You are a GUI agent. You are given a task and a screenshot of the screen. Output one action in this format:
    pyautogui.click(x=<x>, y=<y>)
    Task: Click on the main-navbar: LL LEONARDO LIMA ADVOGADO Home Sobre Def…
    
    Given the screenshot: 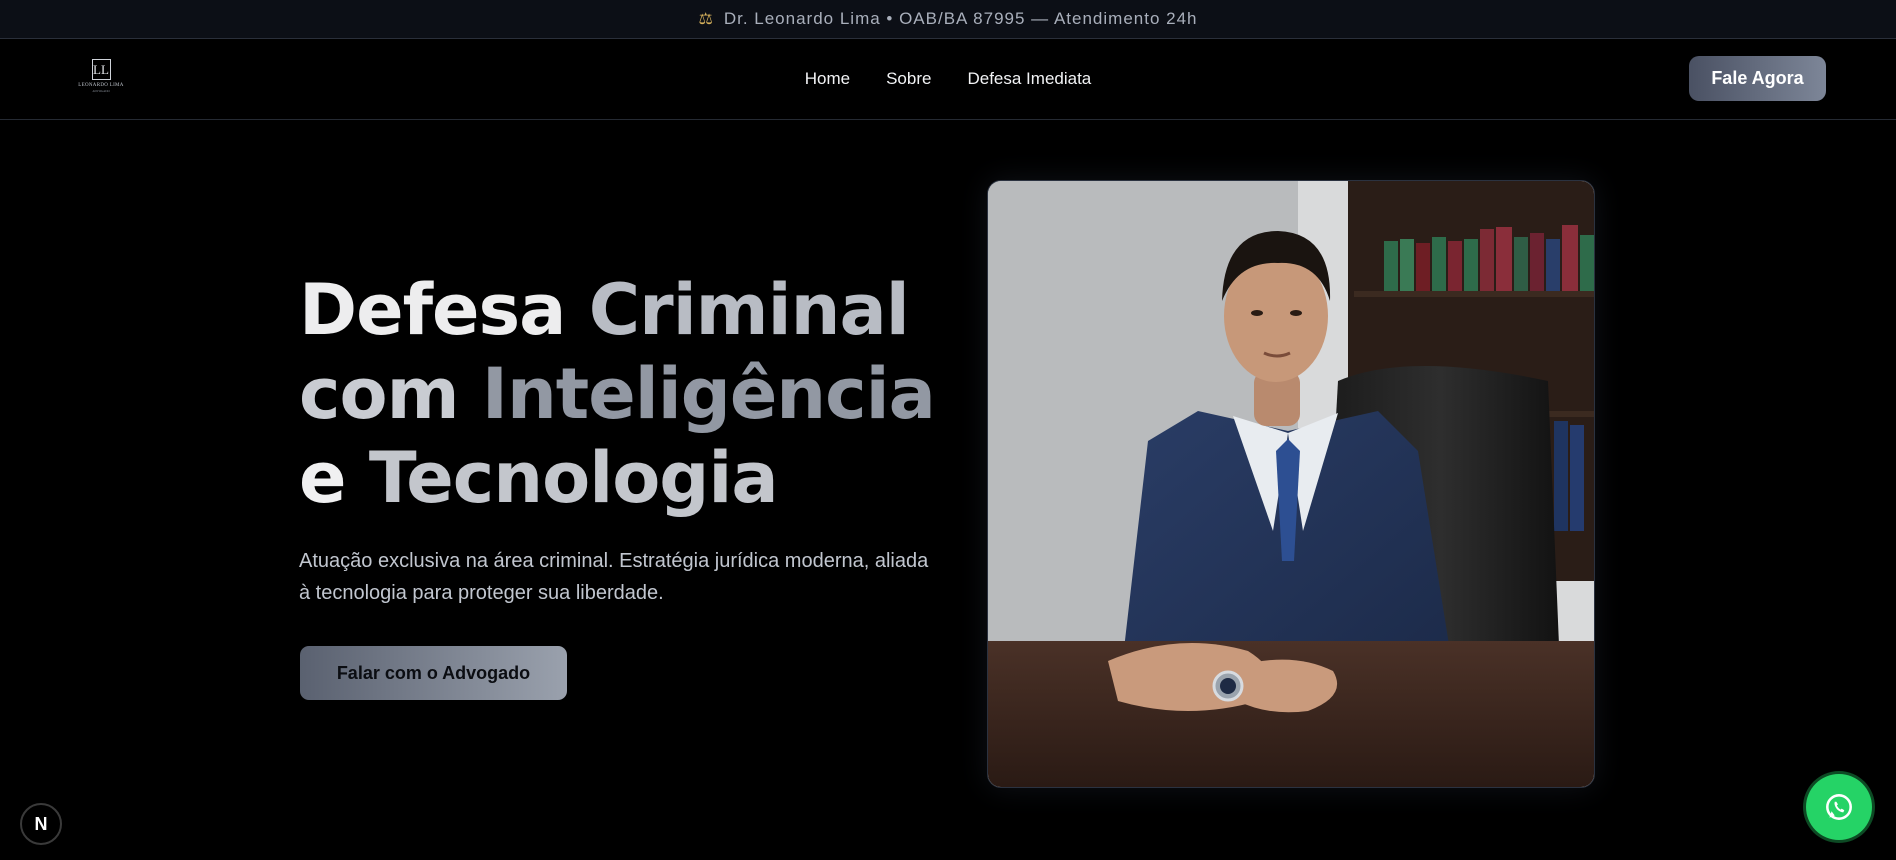 What is the action you would take?
    pyautogui.click(x=948, y=79)
    